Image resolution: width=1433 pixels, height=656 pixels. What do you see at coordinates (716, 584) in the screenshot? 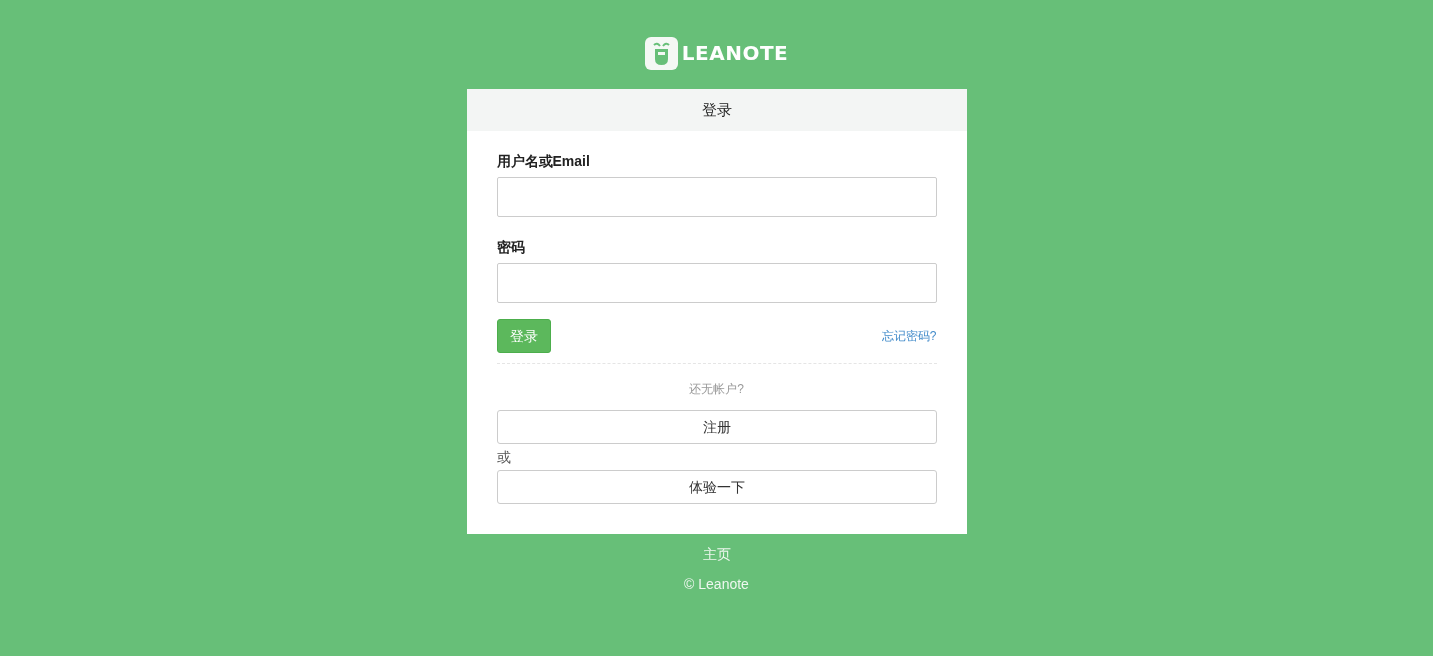
I see `copyright-text: © Leanote` at bounding box center [716, 584].